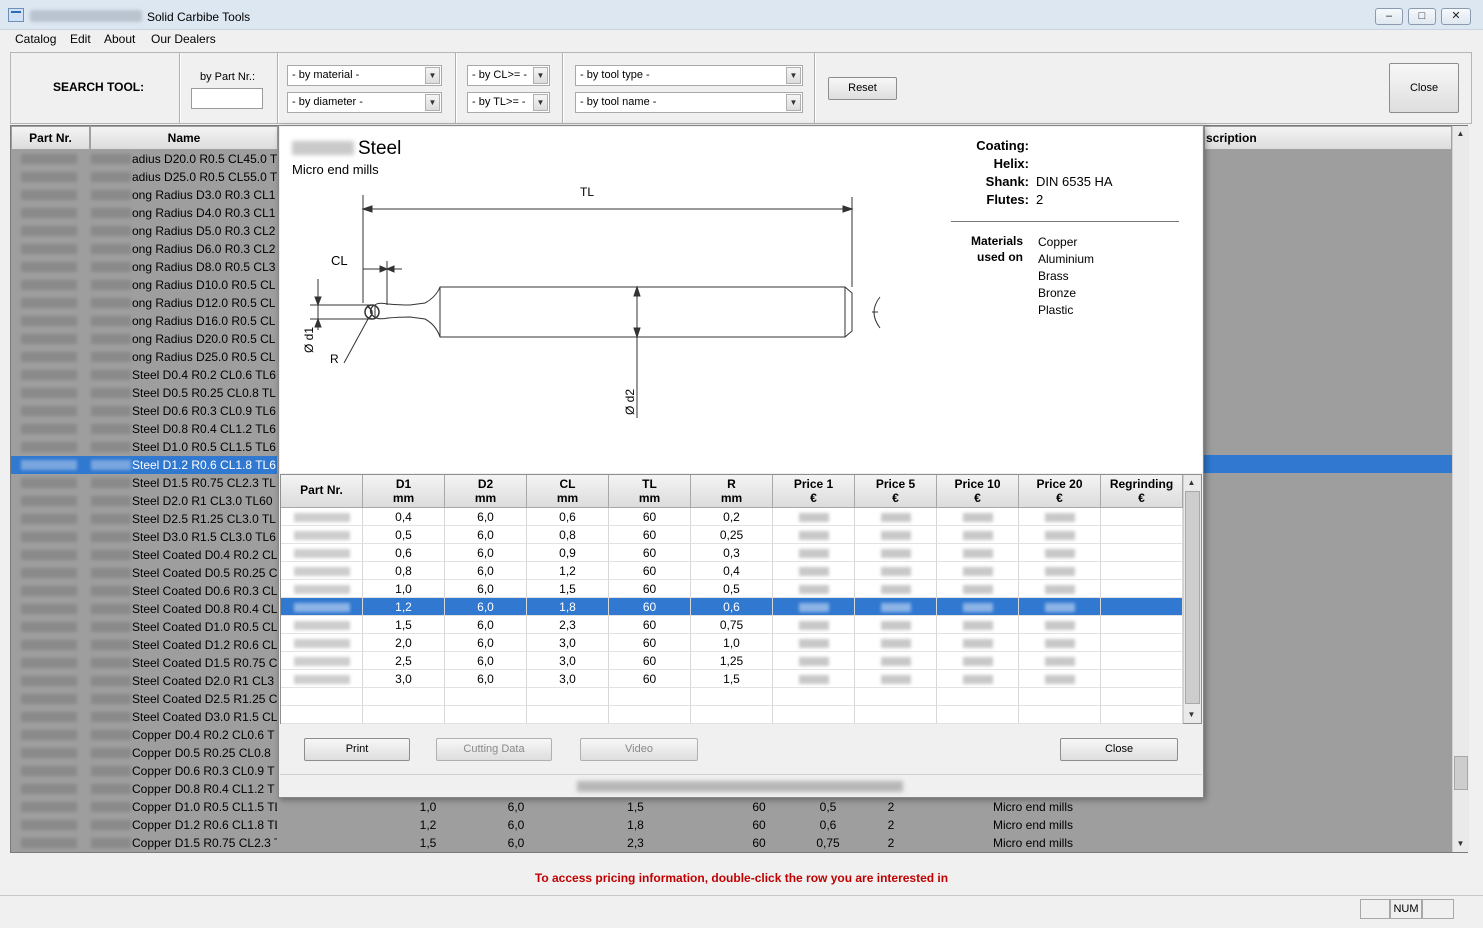 The height and width of the screenshot is (928, 1483). I want to click on cell-d1: 0,5, so click(404, 535).